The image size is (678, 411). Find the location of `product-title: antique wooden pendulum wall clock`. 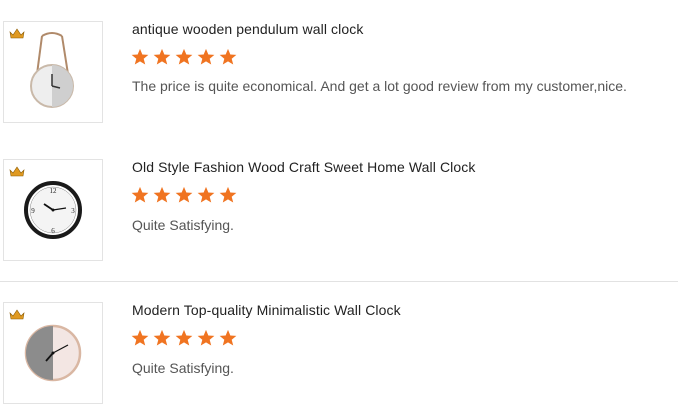

product-title: antique wooden pendulum wall clock is located at coordinates (247, 29).